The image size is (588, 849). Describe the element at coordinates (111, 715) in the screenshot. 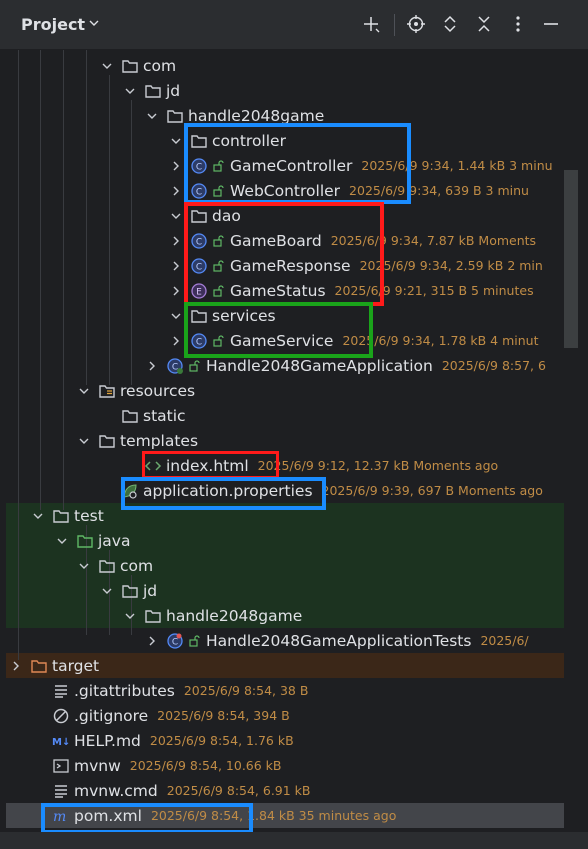

I see `tree-item-label: .gitignore` at that location.